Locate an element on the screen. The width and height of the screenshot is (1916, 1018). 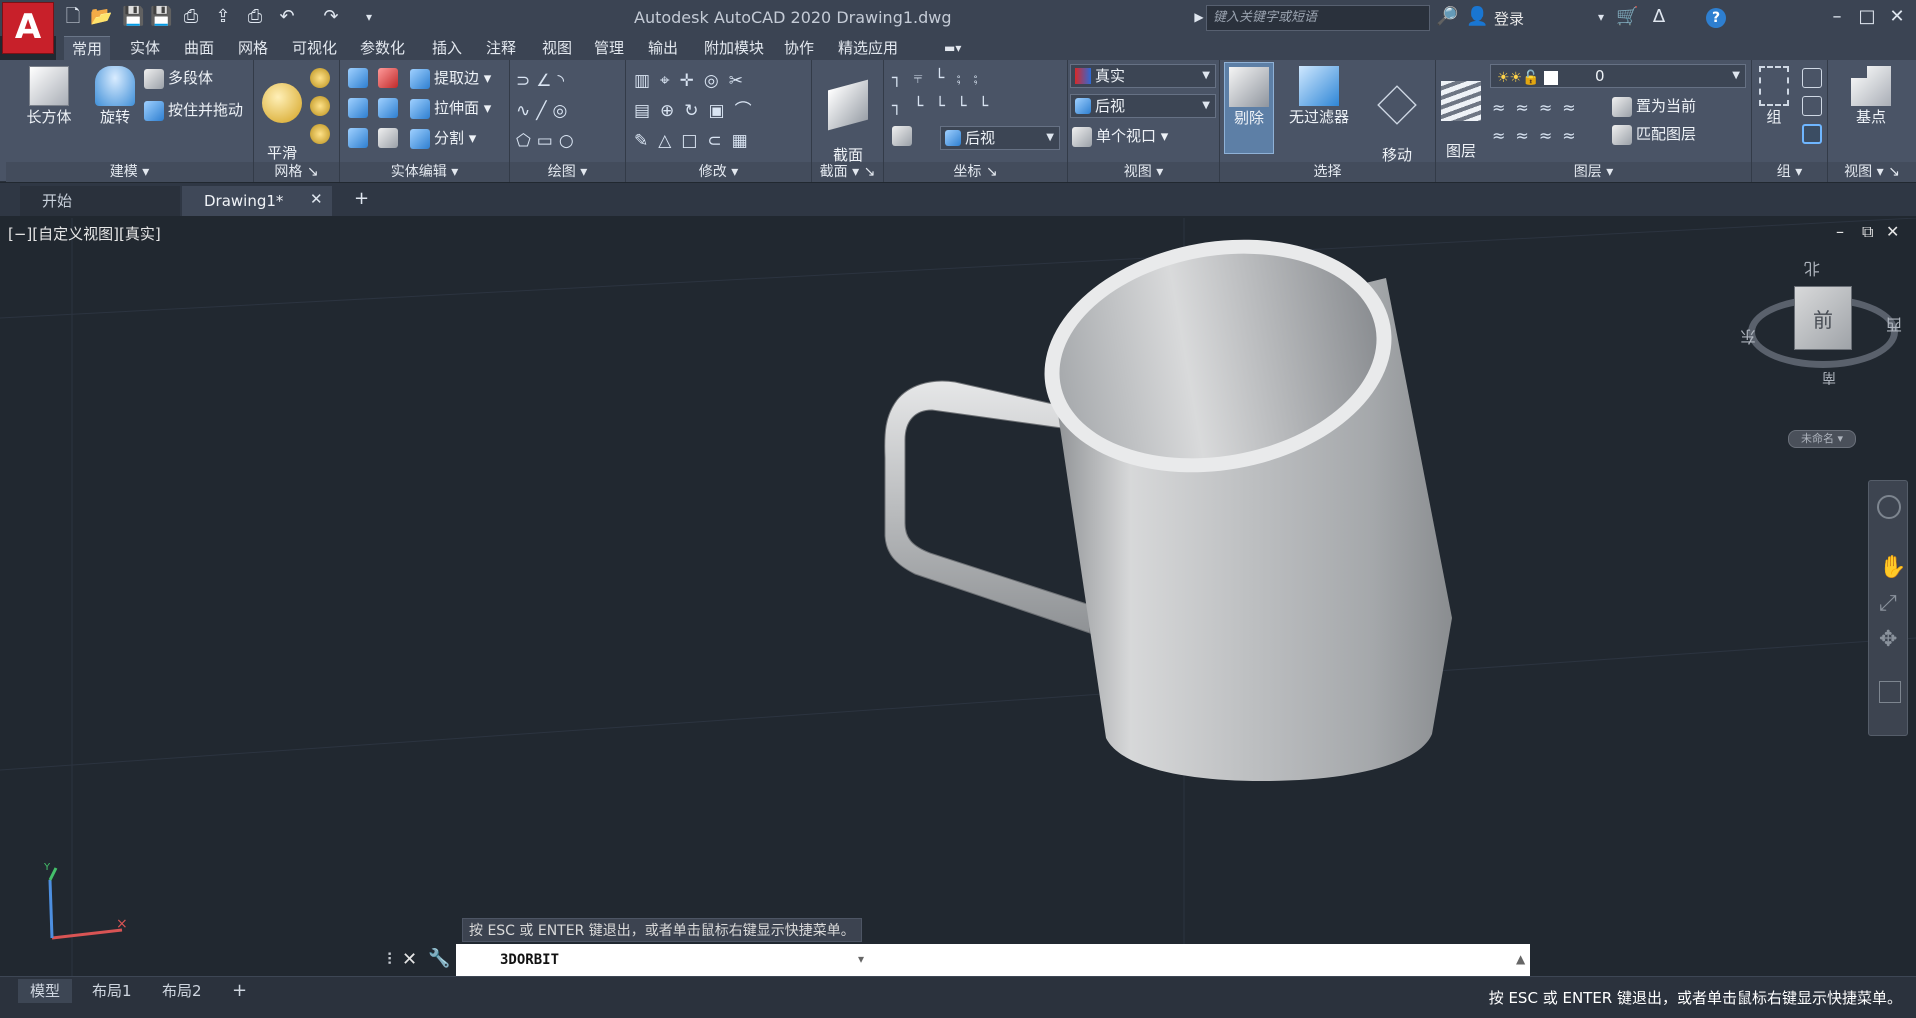
group-selection-icon is located at coordinates (1812, 134).